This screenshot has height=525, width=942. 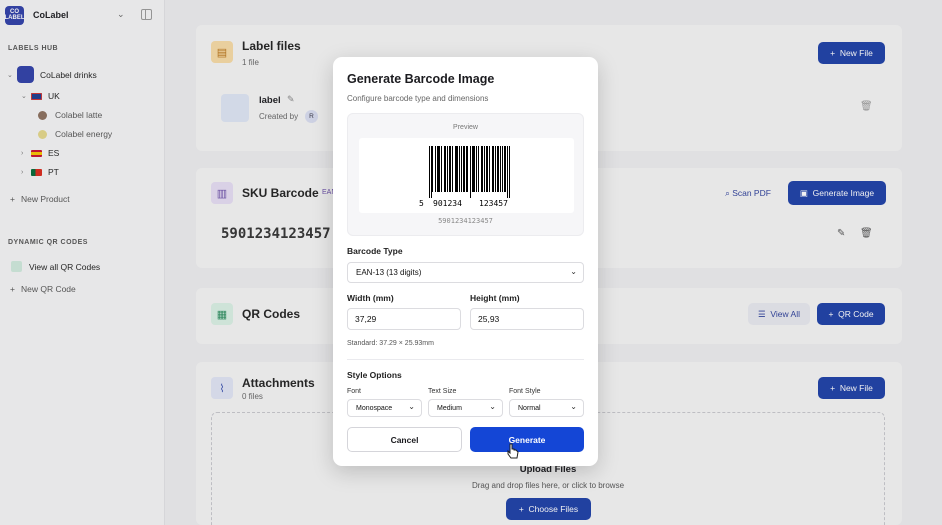 I want to click on font-label: Font, so click(x=354, y=391).